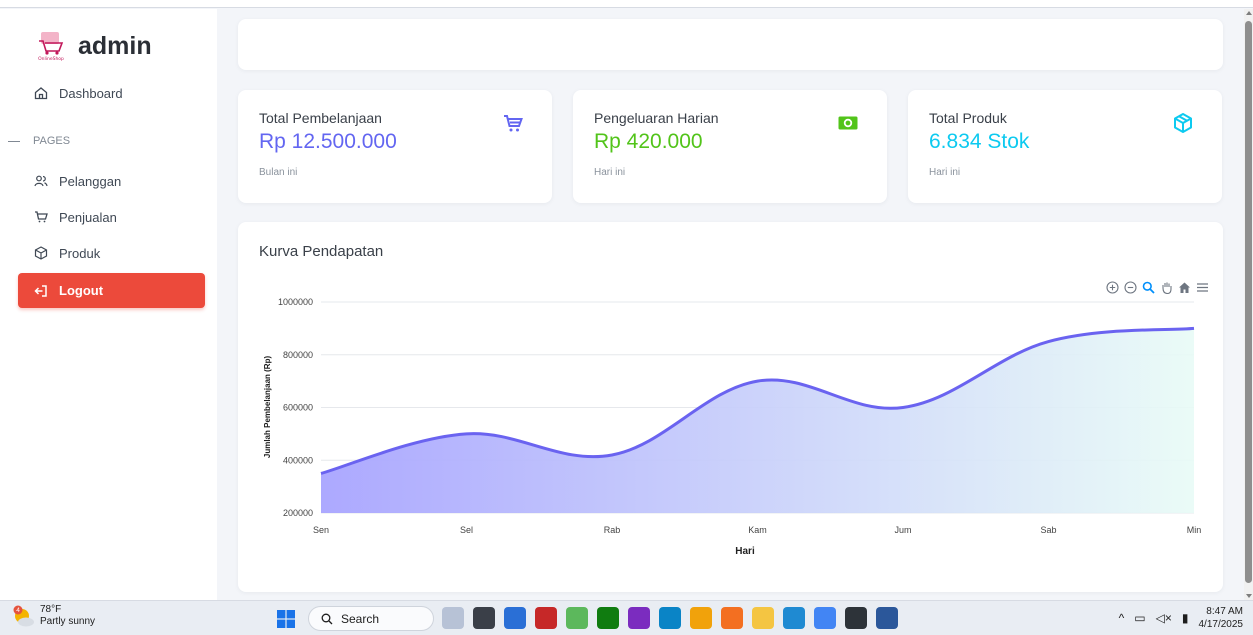 This screenshot has width=1253, height=635. What do you see at coordinates (453, 618) in the screenshot?
I see `widget-app-icon` at bounding box center [453, 618].